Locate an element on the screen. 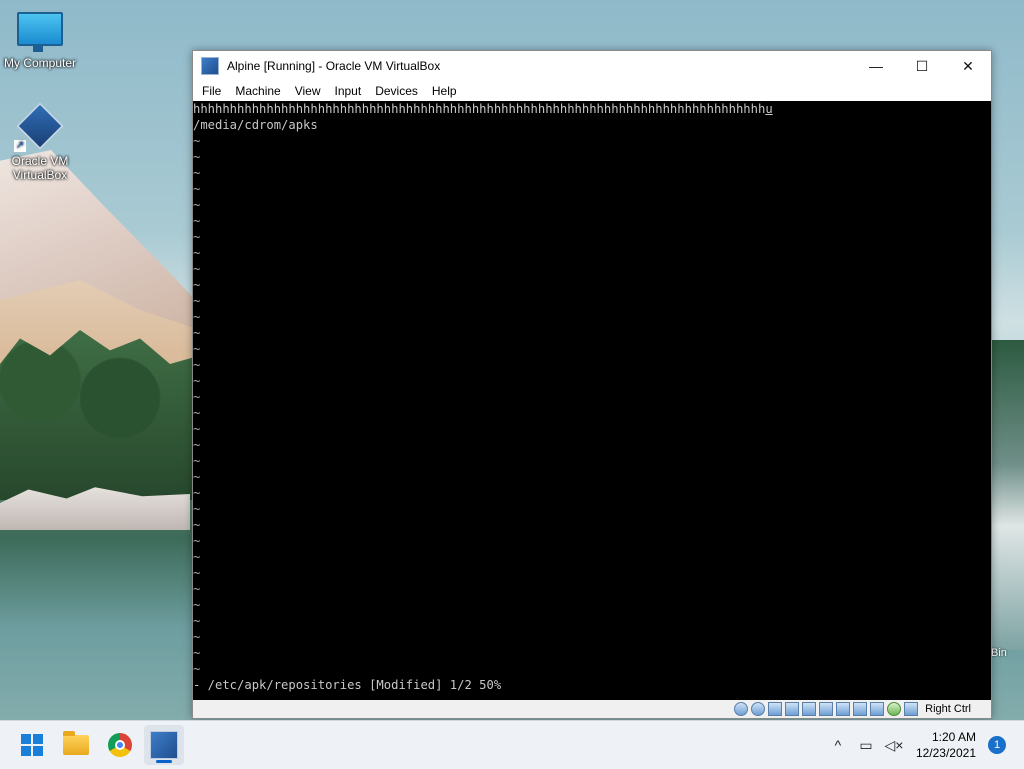 The height and width of the screenshot is (769, 1024). desktop-icon-label-line1: Oracle VM is located at coordinates (40, 161).